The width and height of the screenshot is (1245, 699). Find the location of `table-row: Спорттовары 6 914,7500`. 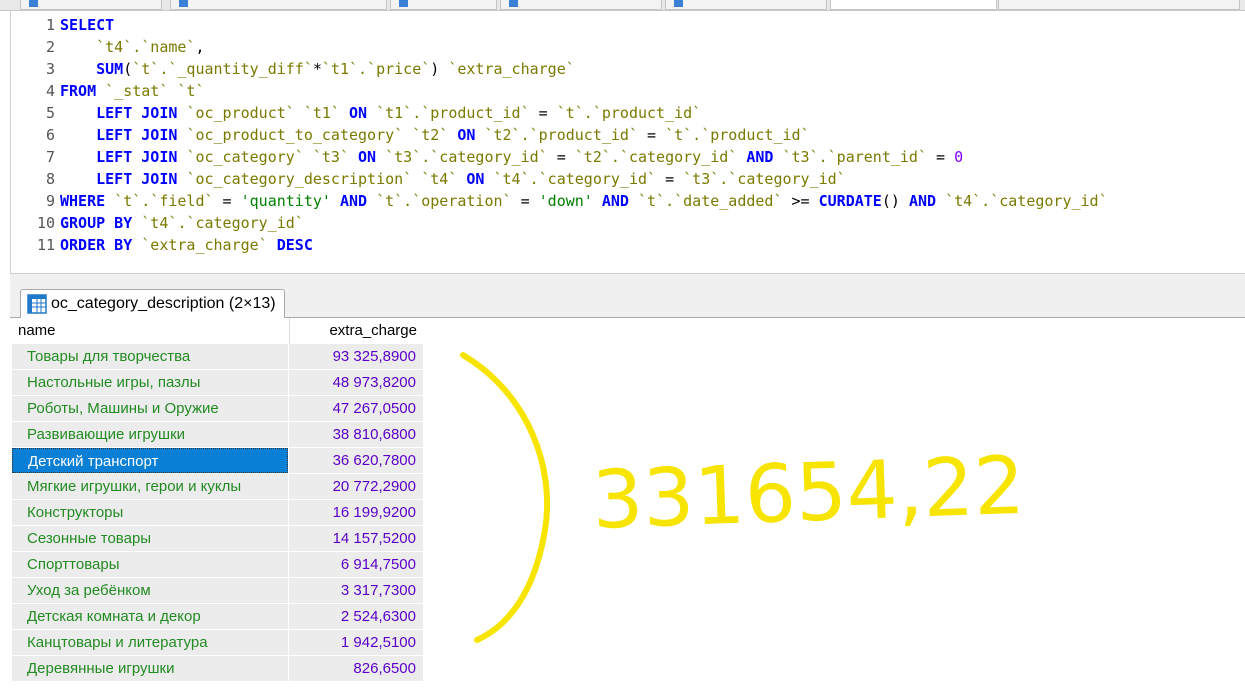

table-row: Спорттовары 6 914,7500 is located at coordinates (217, 564).